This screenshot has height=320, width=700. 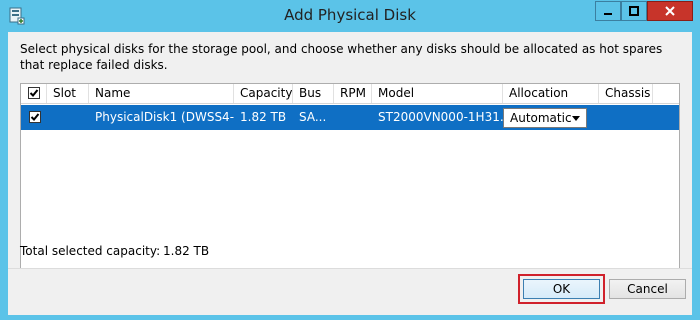 I want to click on cell-rpm, so click(x=353, y=117).